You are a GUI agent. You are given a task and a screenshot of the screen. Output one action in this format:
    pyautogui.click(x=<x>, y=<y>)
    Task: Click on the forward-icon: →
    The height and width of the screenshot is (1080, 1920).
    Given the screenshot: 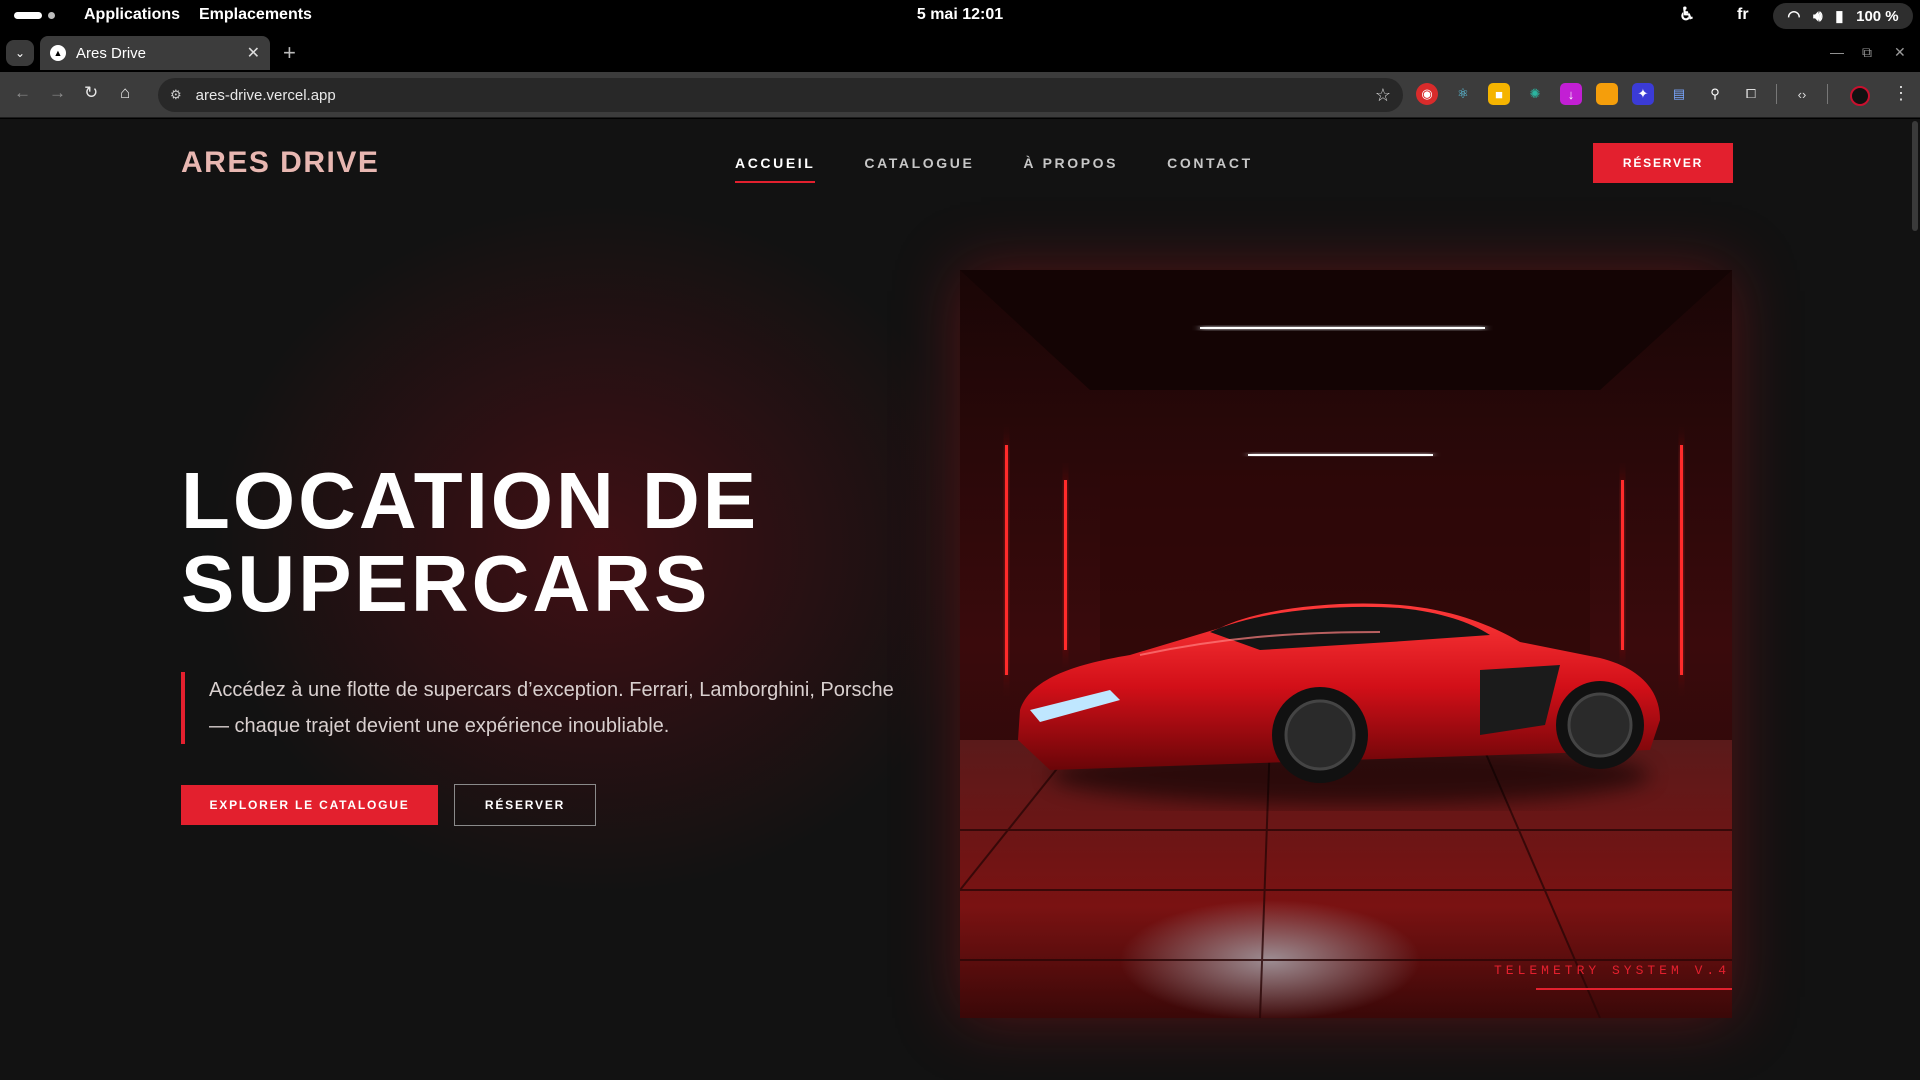 What is the action you would take?
    pyautogui.click(x=57, y=93)
    